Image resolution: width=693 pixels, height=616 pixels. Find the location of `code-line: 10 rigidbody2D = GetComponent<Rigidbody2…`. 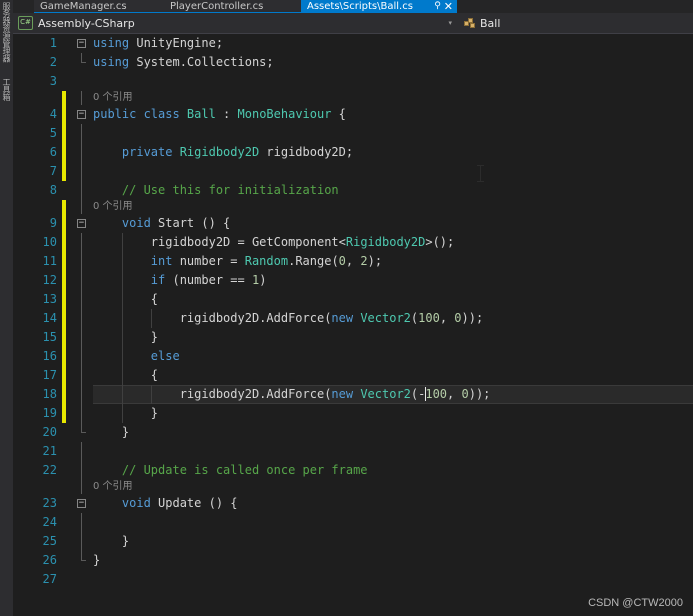

code-line: 10 rigidbody2D = GetComponent<Rigidbody2… is located at coordinates (353, 242).